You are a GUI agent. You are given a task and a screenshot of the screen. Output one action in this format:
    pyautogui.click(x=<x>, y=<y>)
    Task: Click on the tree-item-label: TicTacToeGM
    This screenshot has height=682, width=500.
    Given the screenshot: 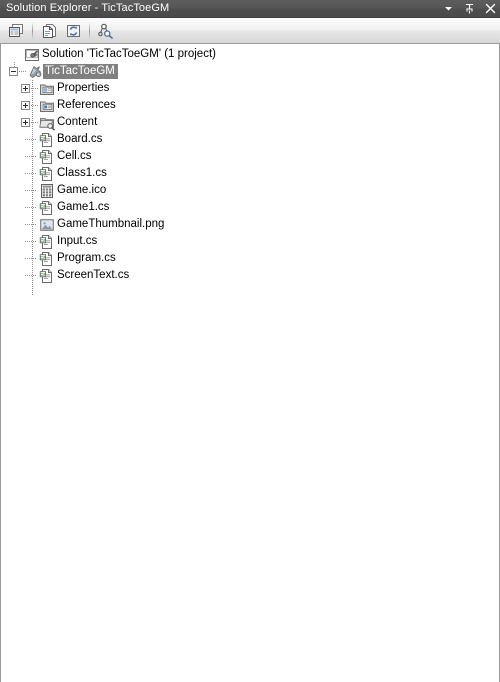 What is the action you would take?
    pyautogui.click(x=80, y=71)
    